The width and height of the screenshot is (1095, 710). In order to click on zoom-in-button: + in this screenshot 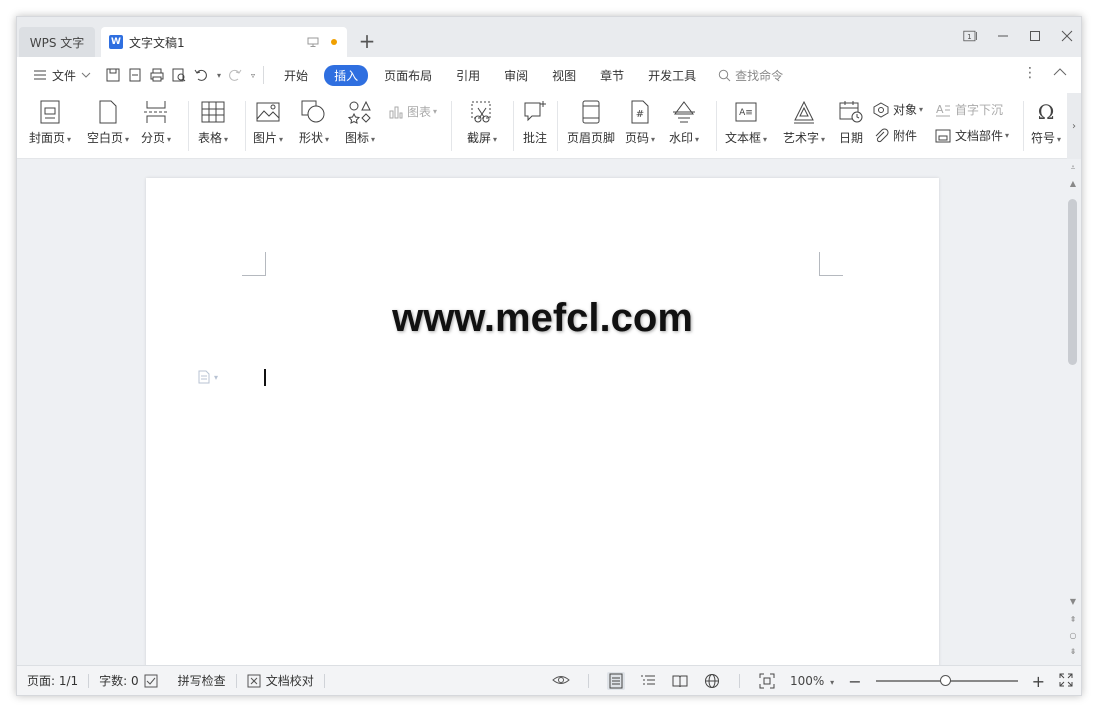, I will do `click(1038, 681)`.